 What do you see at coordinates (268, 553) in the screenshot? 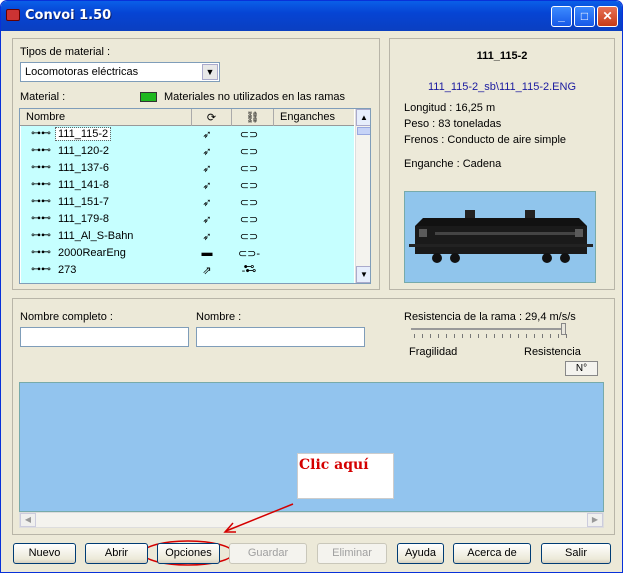
I see `guardar-button: Guardar` at bounding box center [268, 553].